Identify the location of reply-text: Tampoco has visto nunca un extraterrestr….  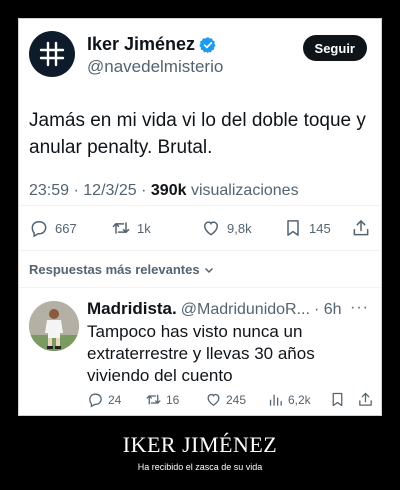
(201, 353).